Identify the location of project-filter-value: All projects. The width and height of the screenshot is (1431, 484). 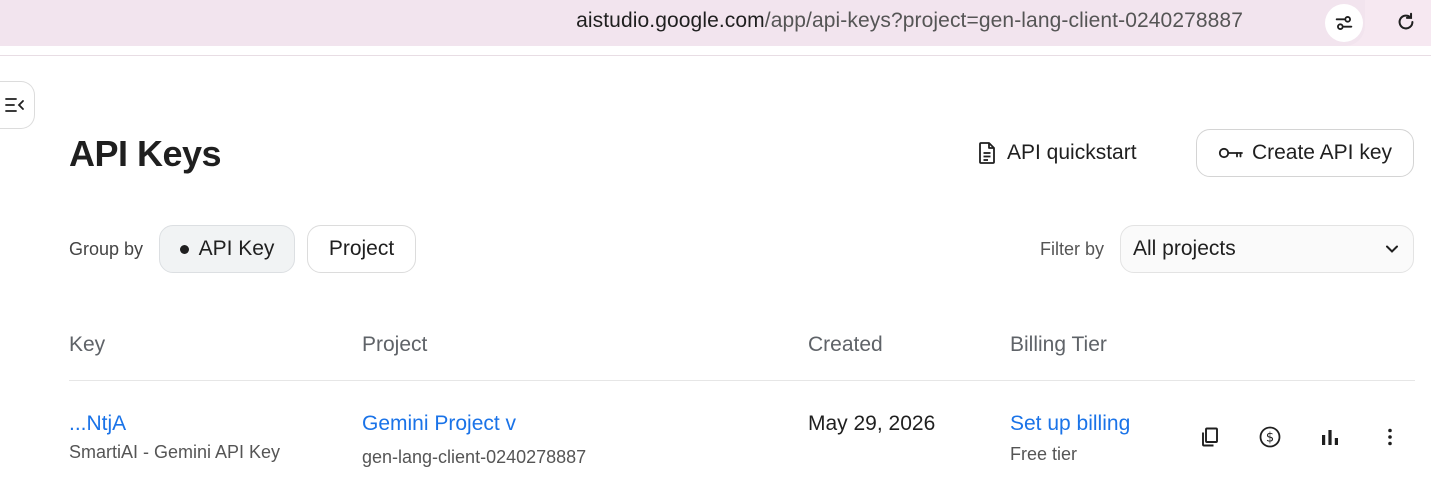
(1184, 248).